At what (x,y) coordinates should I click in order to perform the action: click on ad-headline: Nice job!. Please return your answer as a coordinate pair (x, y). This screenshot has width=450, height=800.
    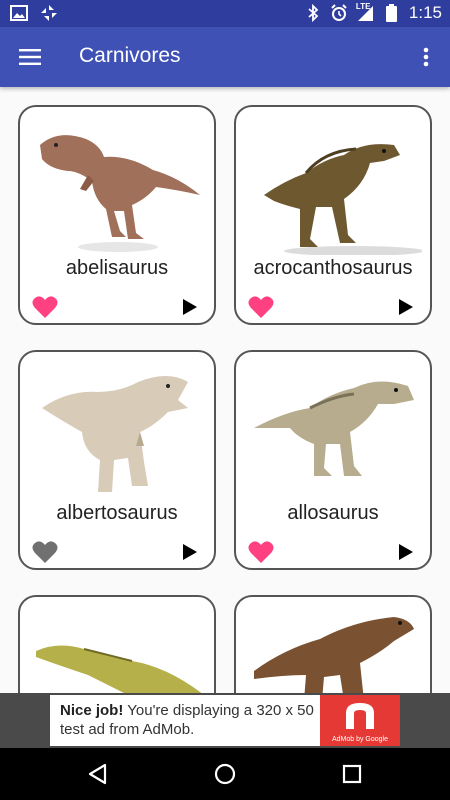
    Looking at the image, I should click on (92, 710).